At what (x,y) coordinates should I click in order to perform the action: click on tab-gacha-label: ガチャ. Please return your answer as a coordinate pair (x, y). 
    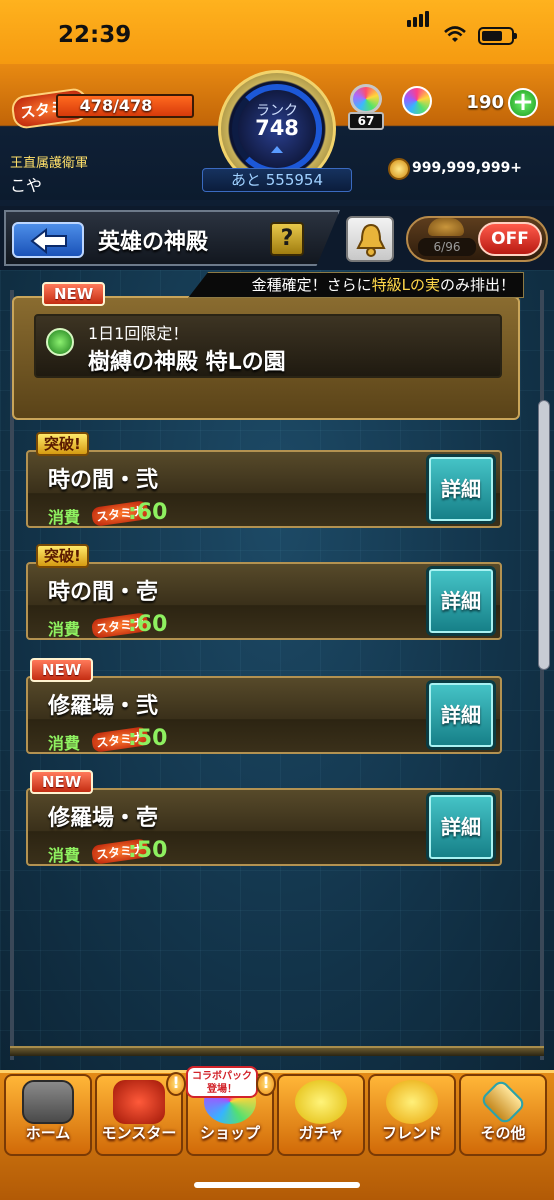
    Looking at the image, I should click on (321, 1133).